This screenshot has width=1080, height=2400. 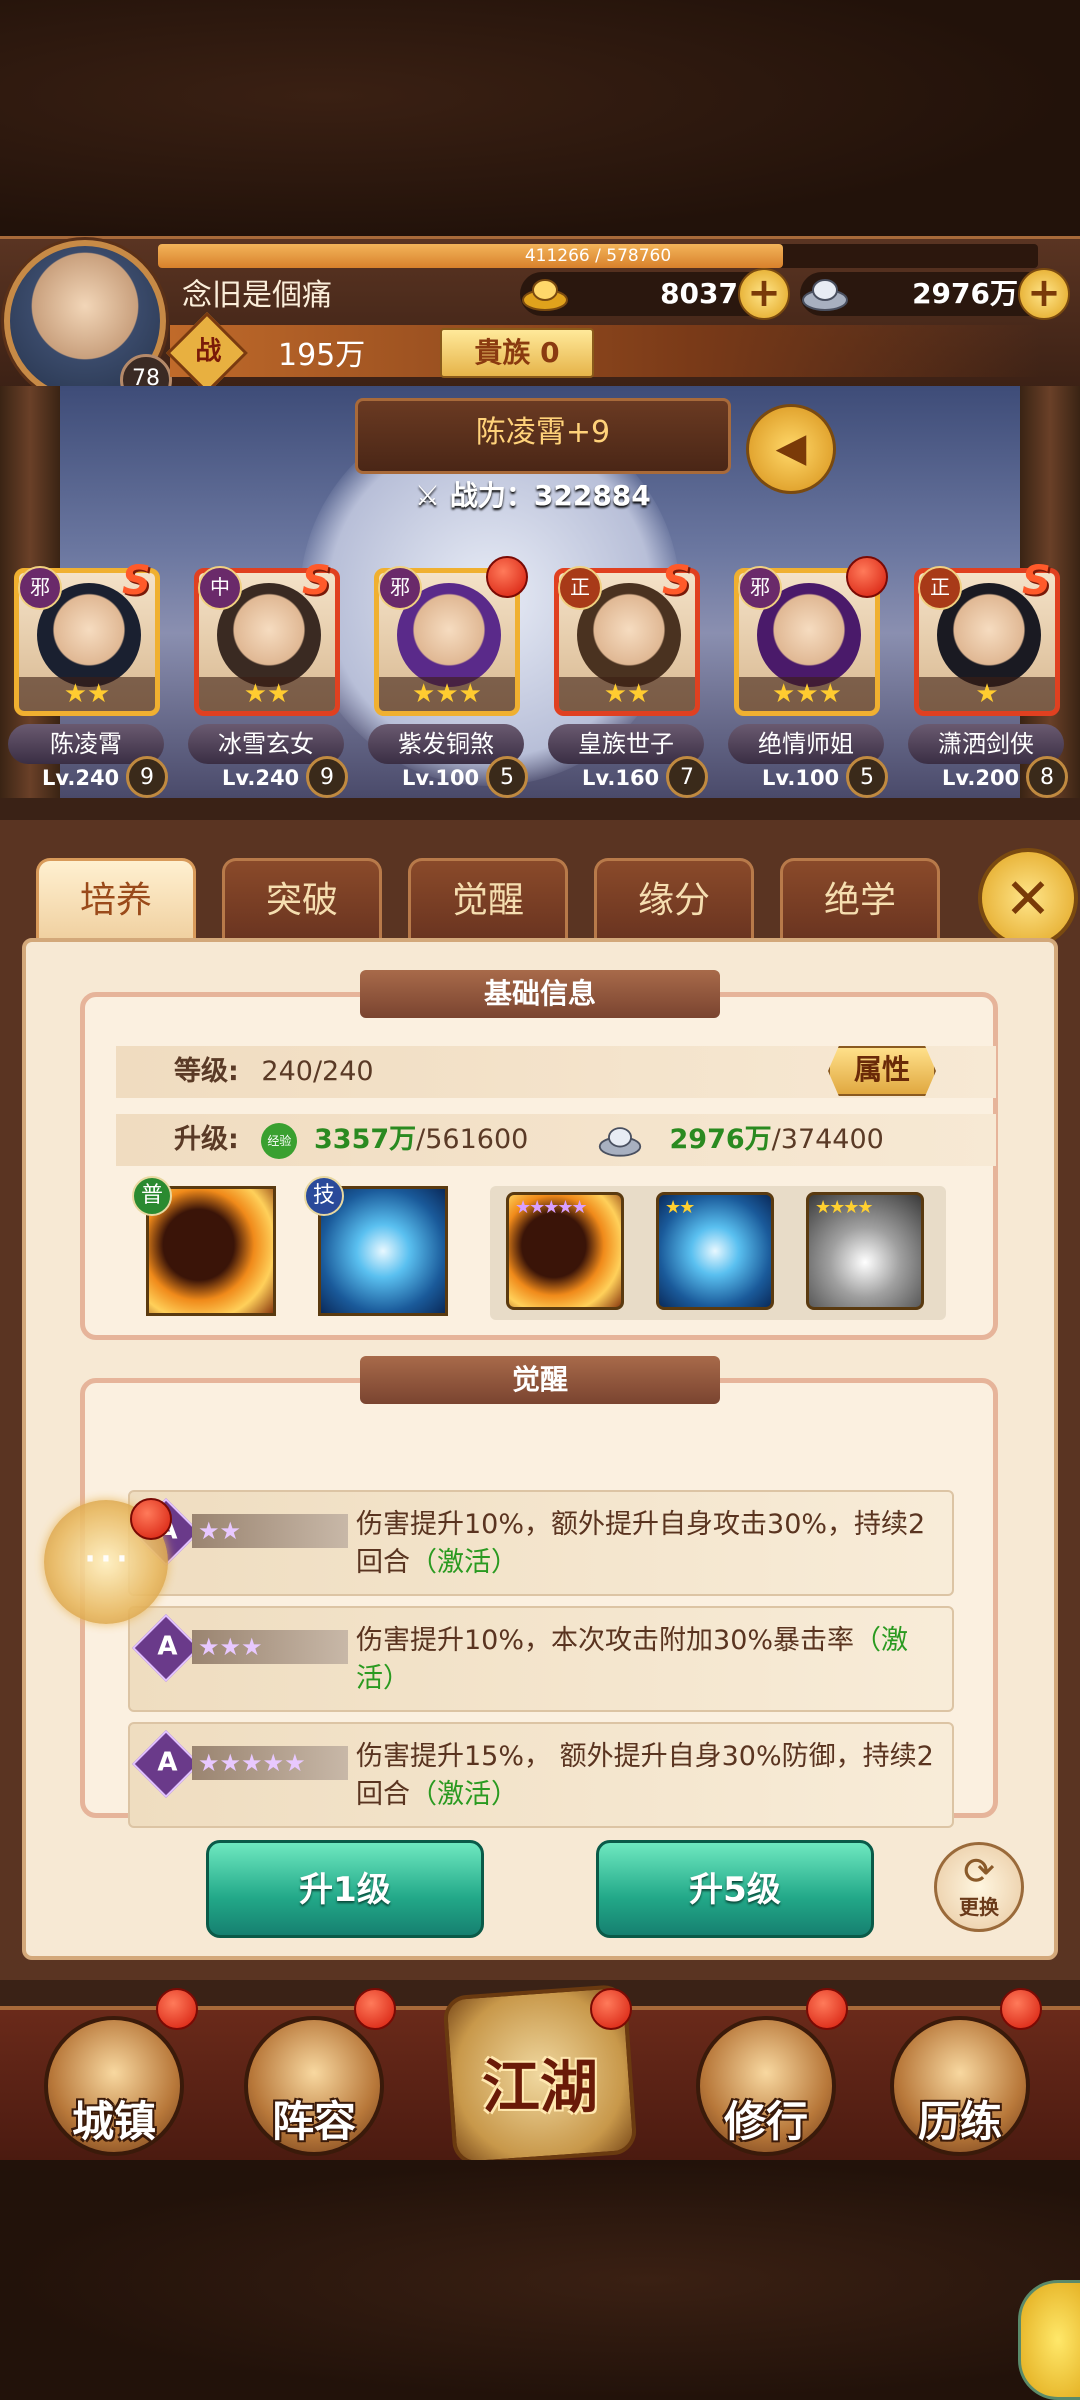 I want to click on close-button: ✕, so click(x=1028, y=898).